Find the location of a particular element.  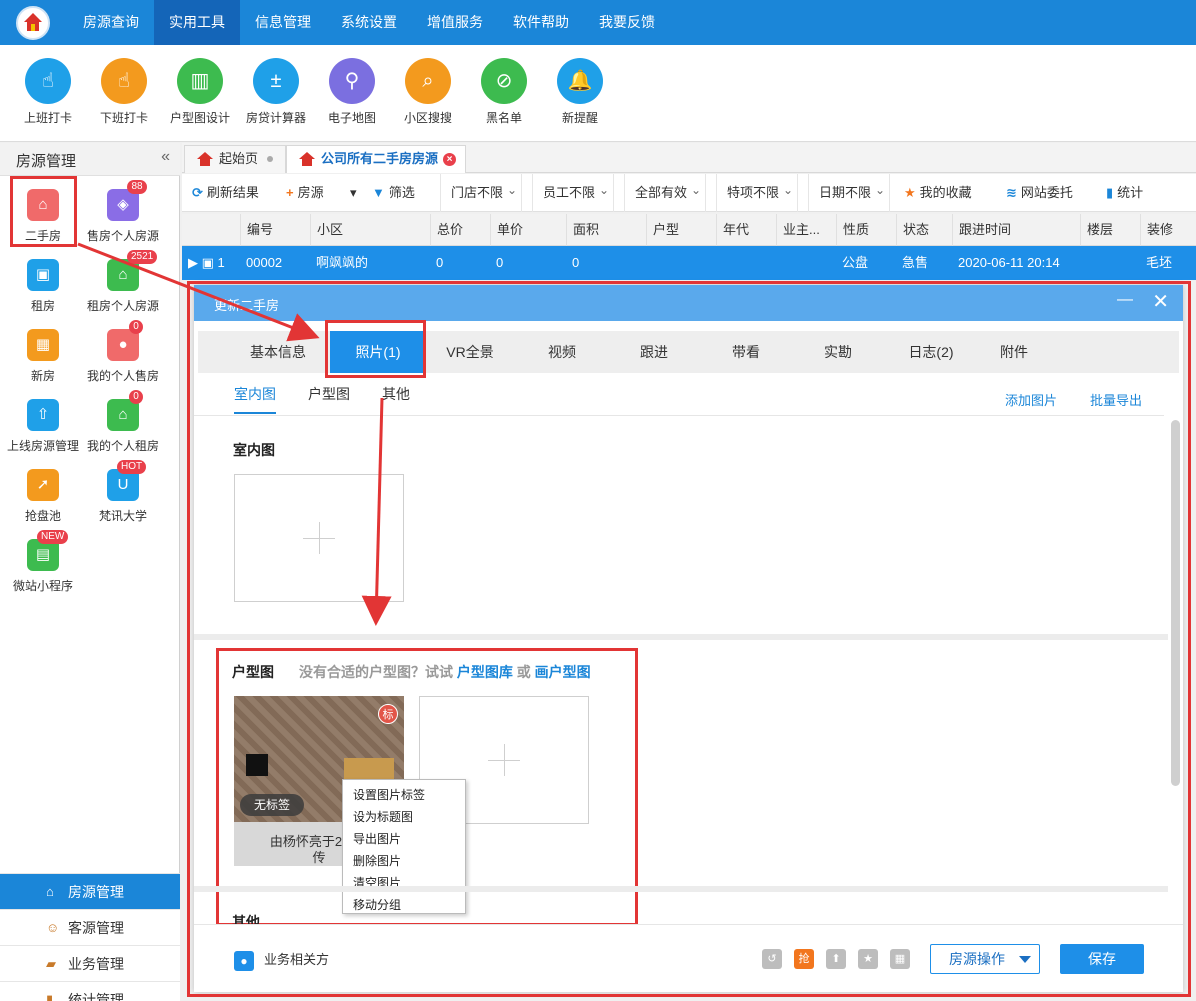

action-1: + 房源 is located at coordinates (305, 193).